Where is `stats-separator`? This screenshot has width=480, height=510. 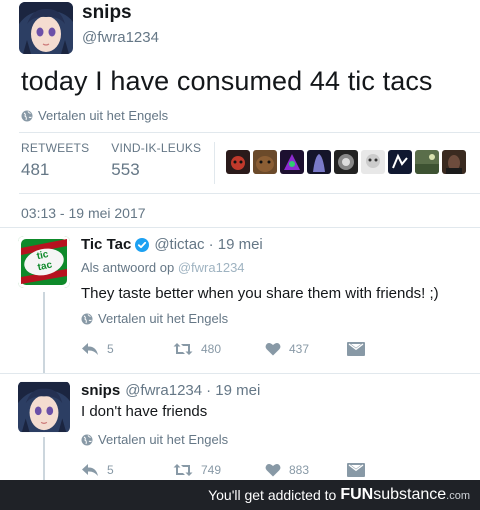 stats-separator is located at coordinates (214, 163).